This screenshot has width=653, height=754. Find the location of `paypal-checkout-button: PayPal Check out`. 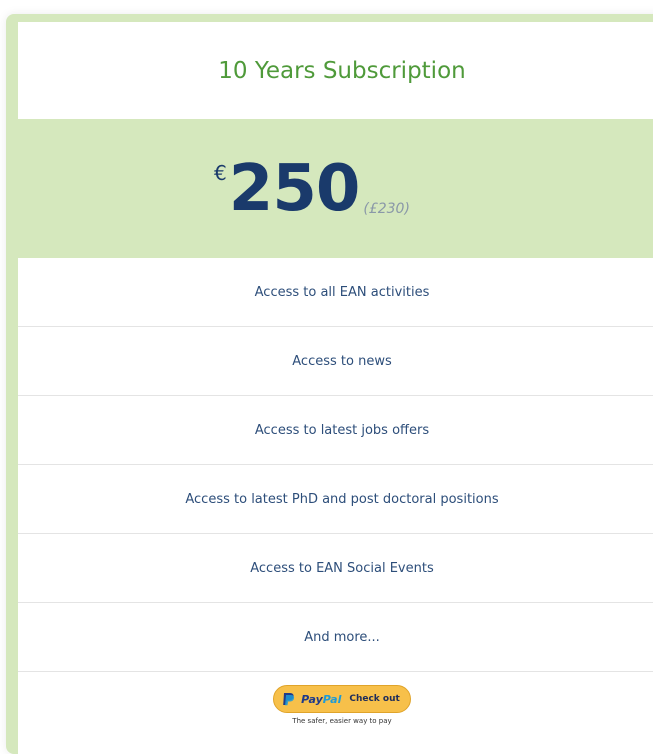

paypal-checkout-button: PayPal Check out is located at coordinates (342, 699).